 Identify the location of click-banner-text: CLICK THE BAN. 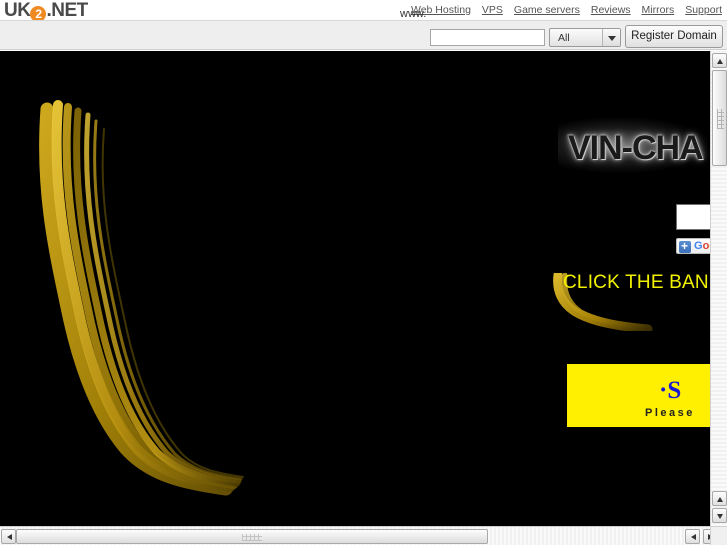
(636, 282).